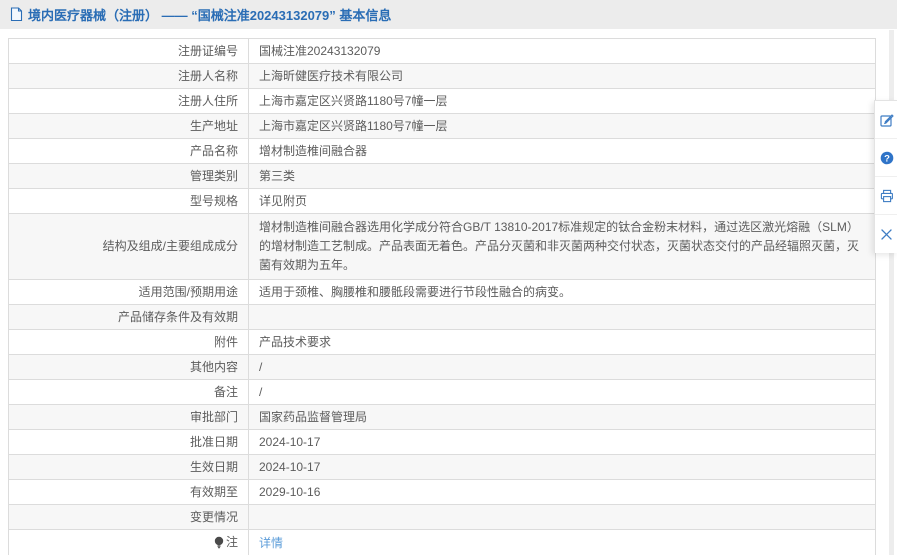 This screenshot has height=555, width=897. I want to click on table-row: 注册证编号 国械注准20243132079, so click(442, 51).